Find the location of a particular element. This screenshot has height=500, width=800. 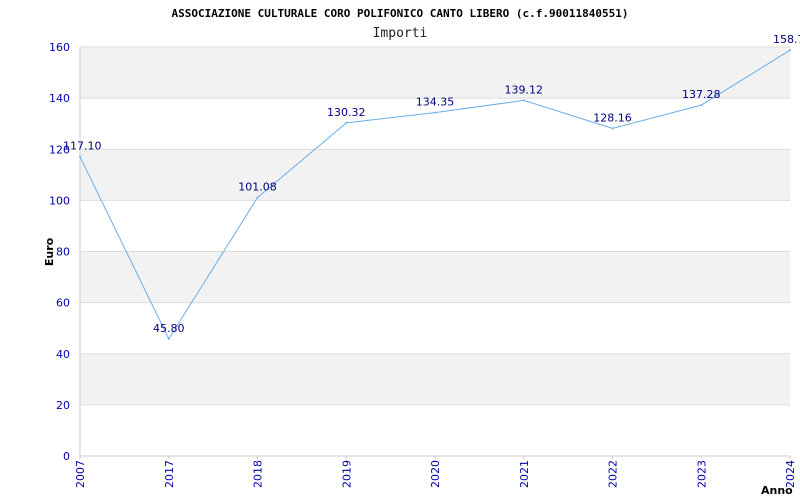

data-point-2007 is located at coordinates (80, 156).